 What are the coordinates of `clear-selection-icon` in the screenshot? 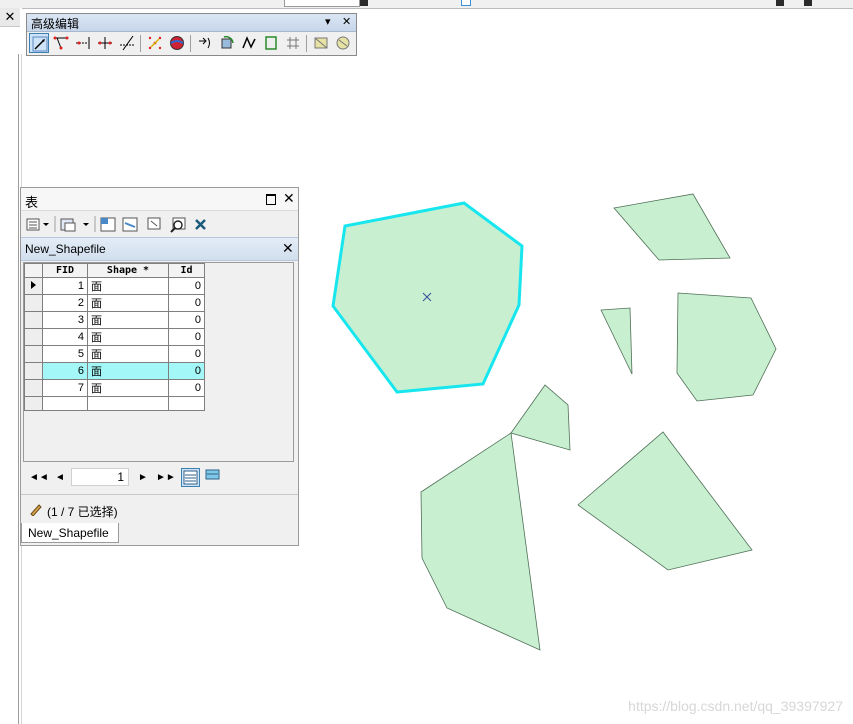 It's located at (154, 223).